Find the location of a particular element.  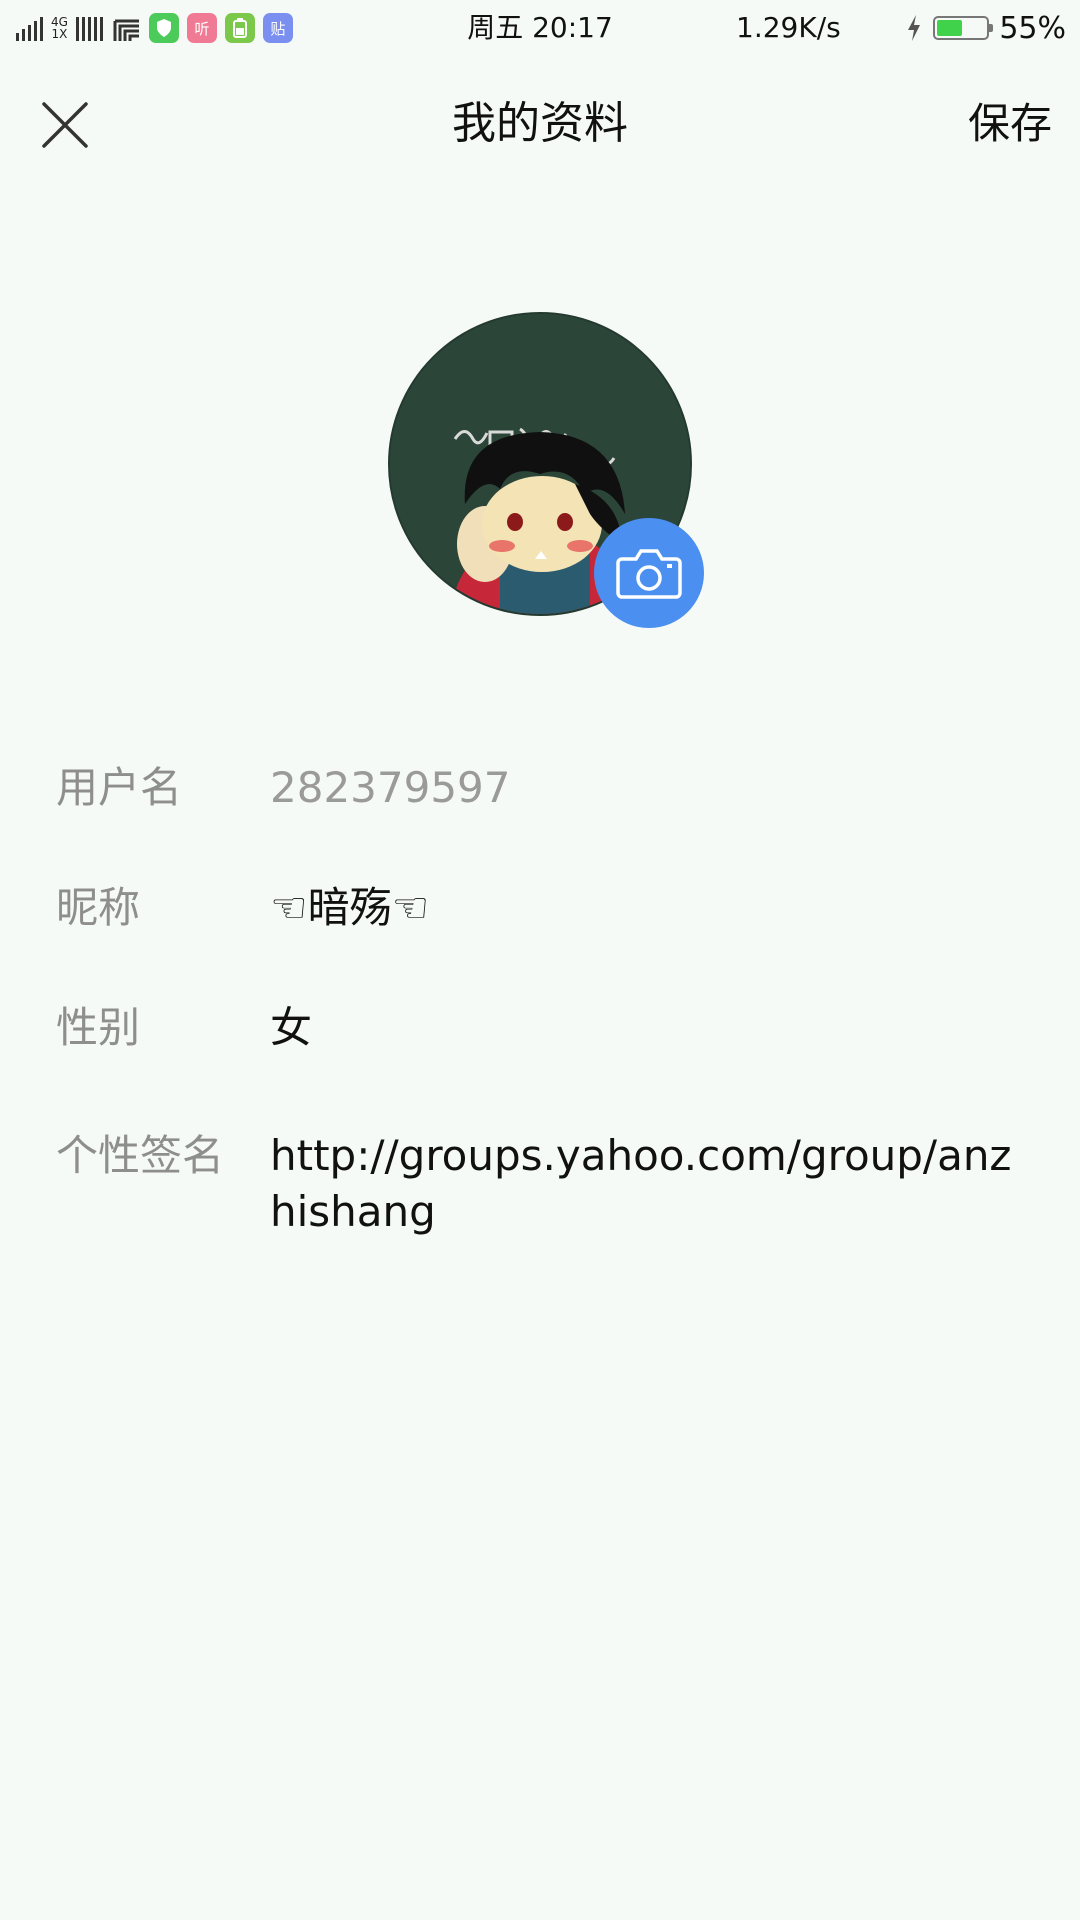

signature-label: 个性签名 is located at coordinates (140, 1155).